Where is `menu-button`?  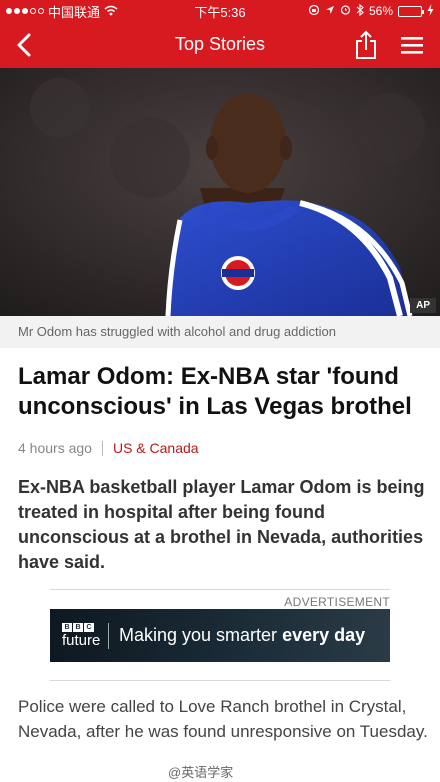 menu-button is located at coordinates (412, 45).